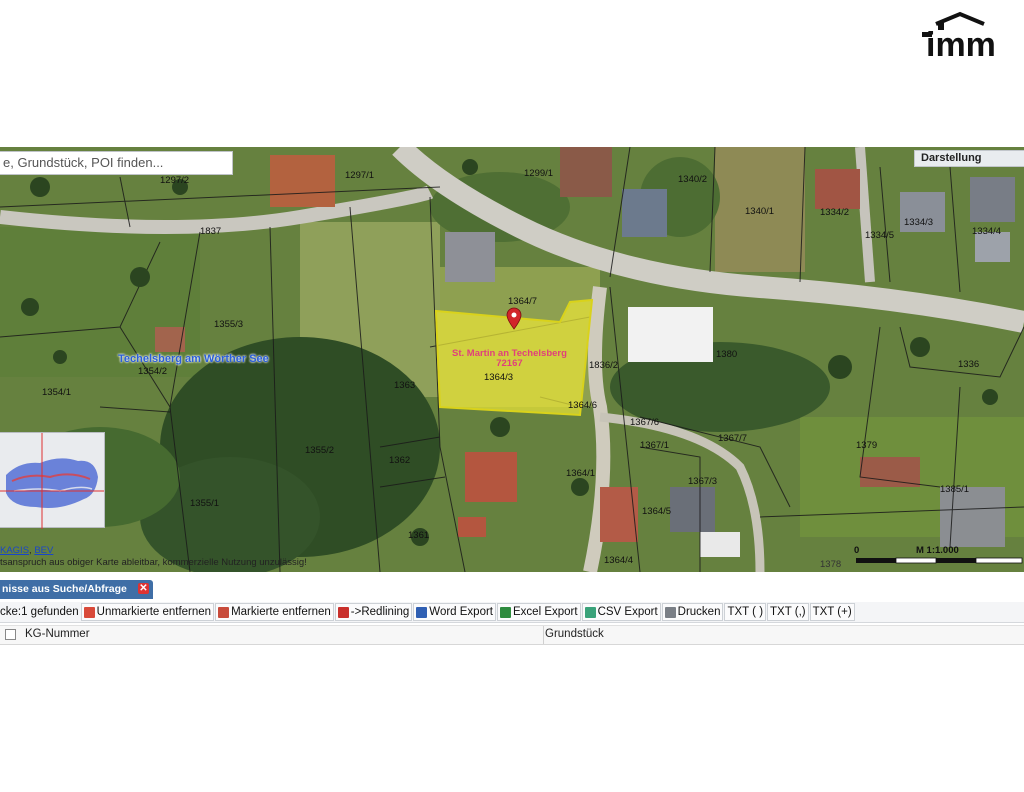 The width and height of the screenshot is (1024, 792). I want to click on parcel-label: 1334/4, so click(987, 231).